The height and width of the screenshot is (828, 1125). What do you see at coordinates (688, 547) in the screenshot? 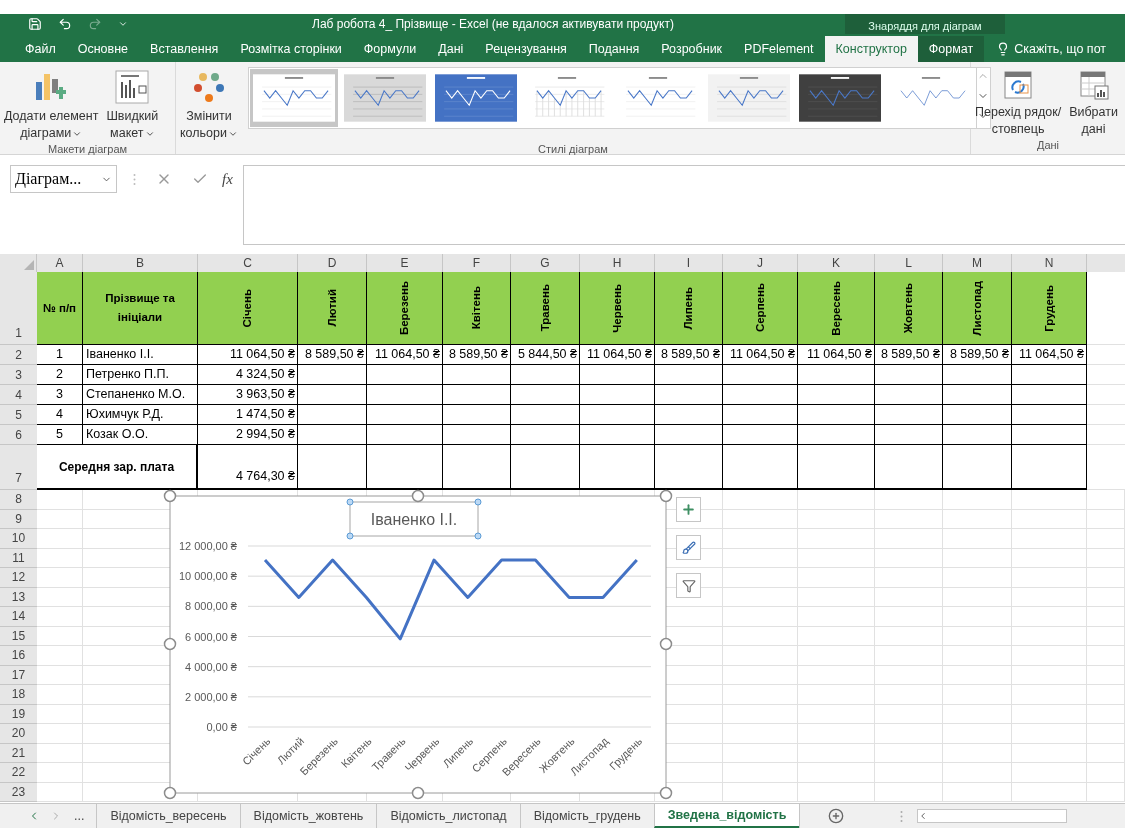
I see `chart-styles-button` at bounding box center [688, 547].